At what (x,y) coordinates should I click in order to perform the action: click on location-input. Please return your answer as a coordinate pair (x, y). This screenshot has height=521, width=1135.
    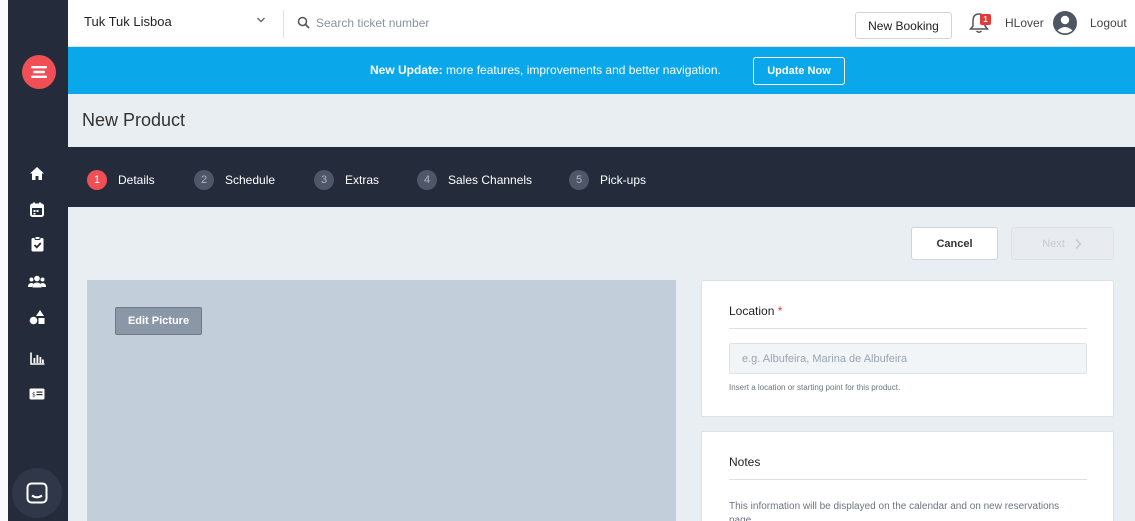
    Looking at the image, I should click on (908, 358).